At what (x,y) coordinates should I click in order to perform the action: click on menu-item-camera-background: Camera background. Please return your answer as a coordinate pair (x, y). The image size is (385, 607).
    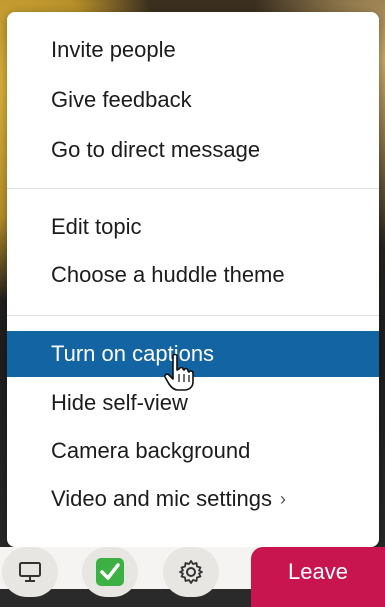
    Looking at the image, I should click on (193, 451).